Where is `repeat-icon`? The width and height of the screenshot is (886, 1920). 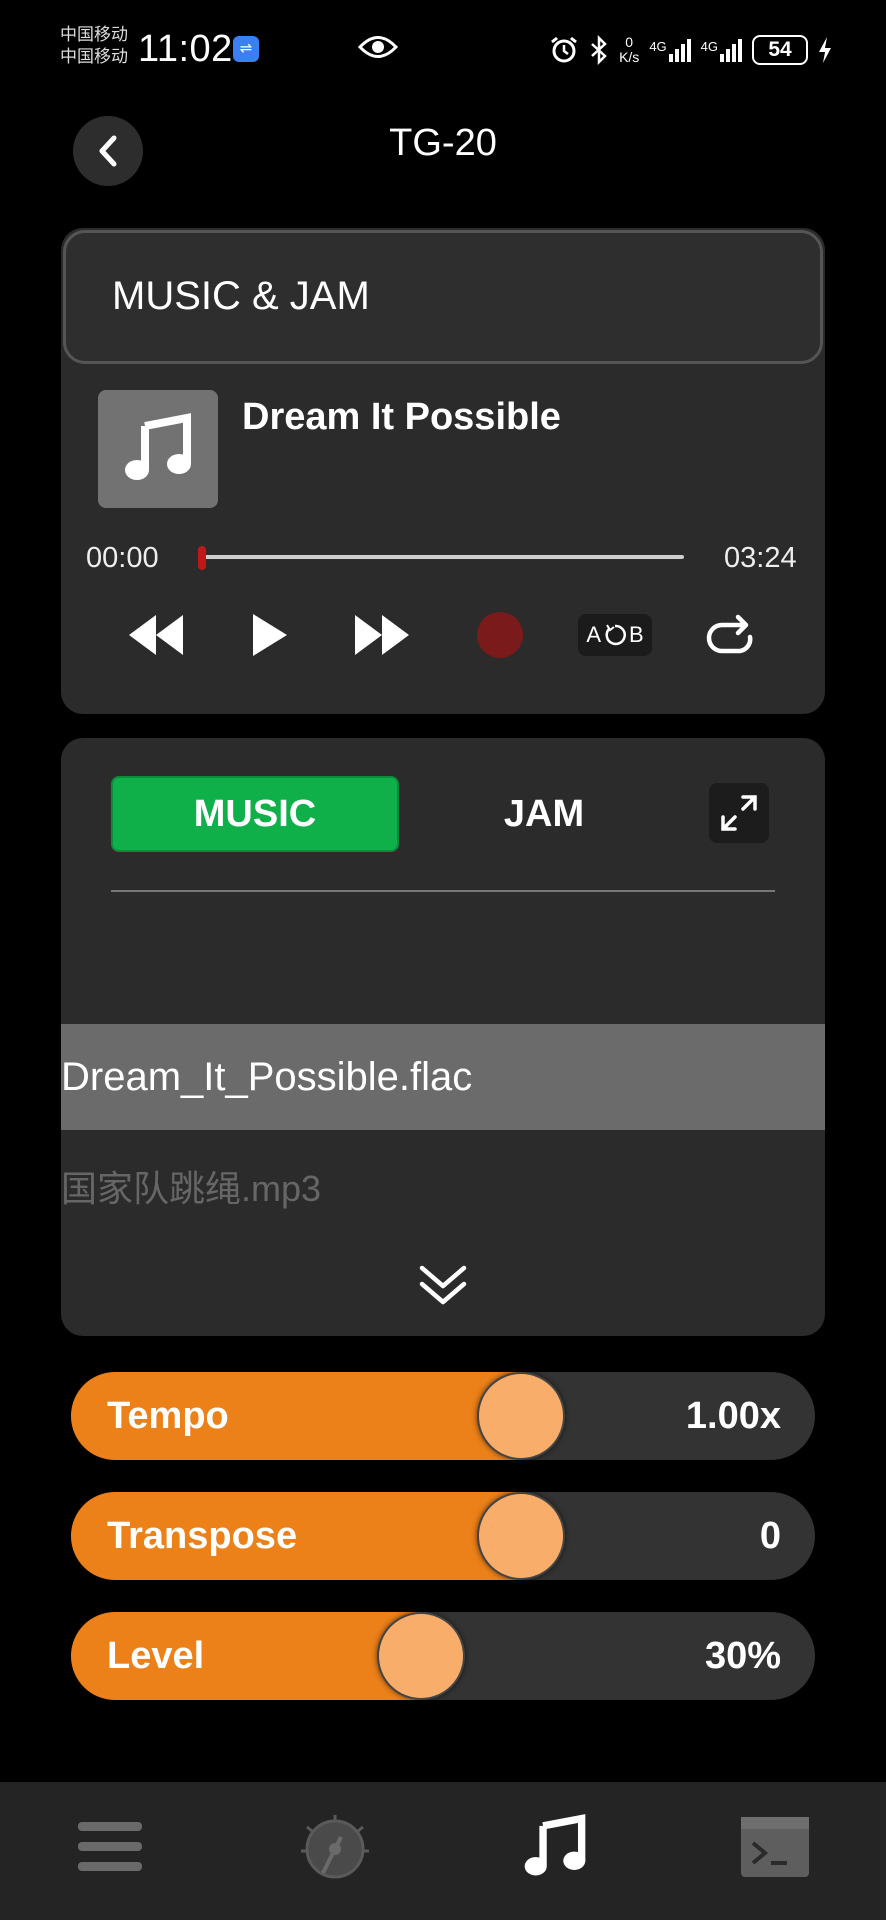
repeat-icon is located at coordinates (729, 634).